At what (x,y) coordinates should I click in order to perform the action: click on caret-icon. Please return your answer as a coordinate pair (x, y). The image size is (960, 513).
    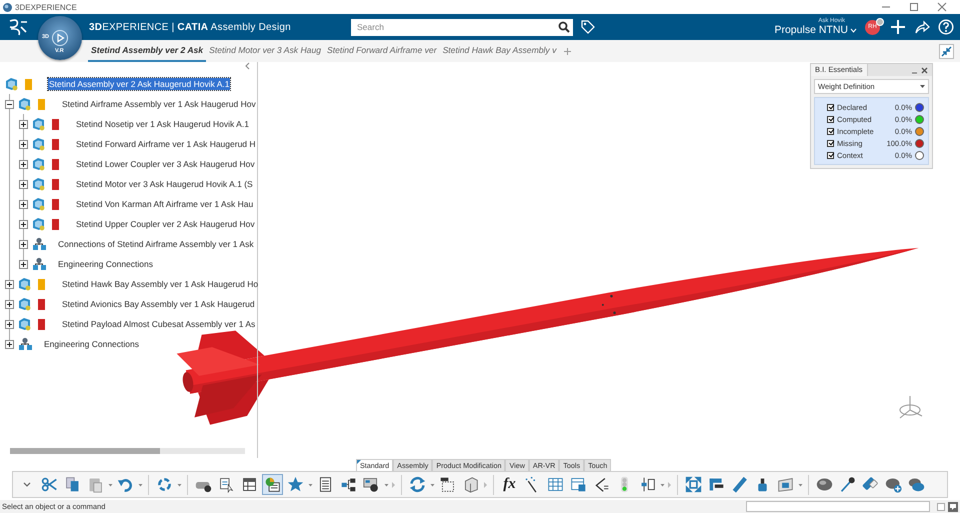
    Looking at the image, I should click on (922, 86).